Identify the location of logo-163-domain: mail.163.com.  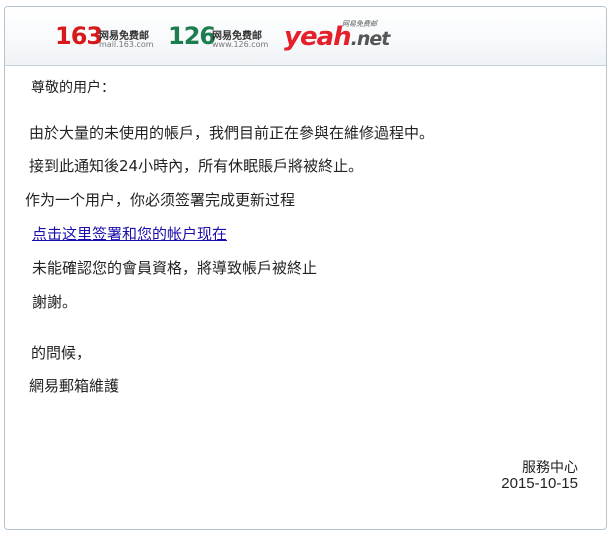
(126, 44).